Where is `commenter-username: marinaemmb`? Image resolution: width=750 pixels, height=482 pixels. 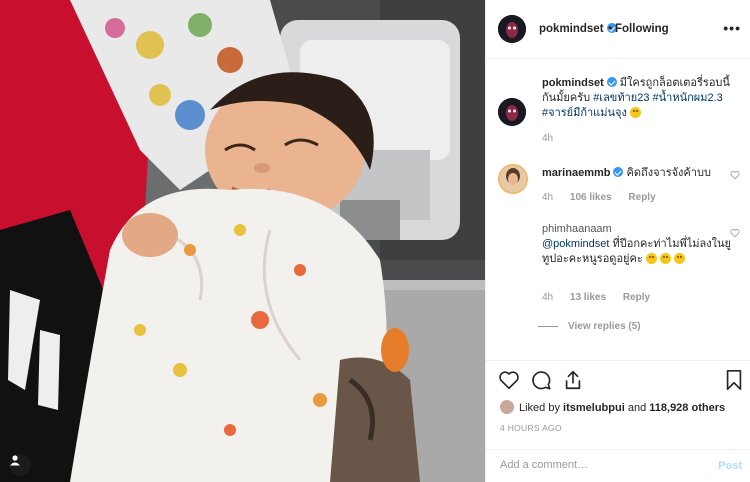
commenter-username: marinaemmb is located at coordinates (576, 173).